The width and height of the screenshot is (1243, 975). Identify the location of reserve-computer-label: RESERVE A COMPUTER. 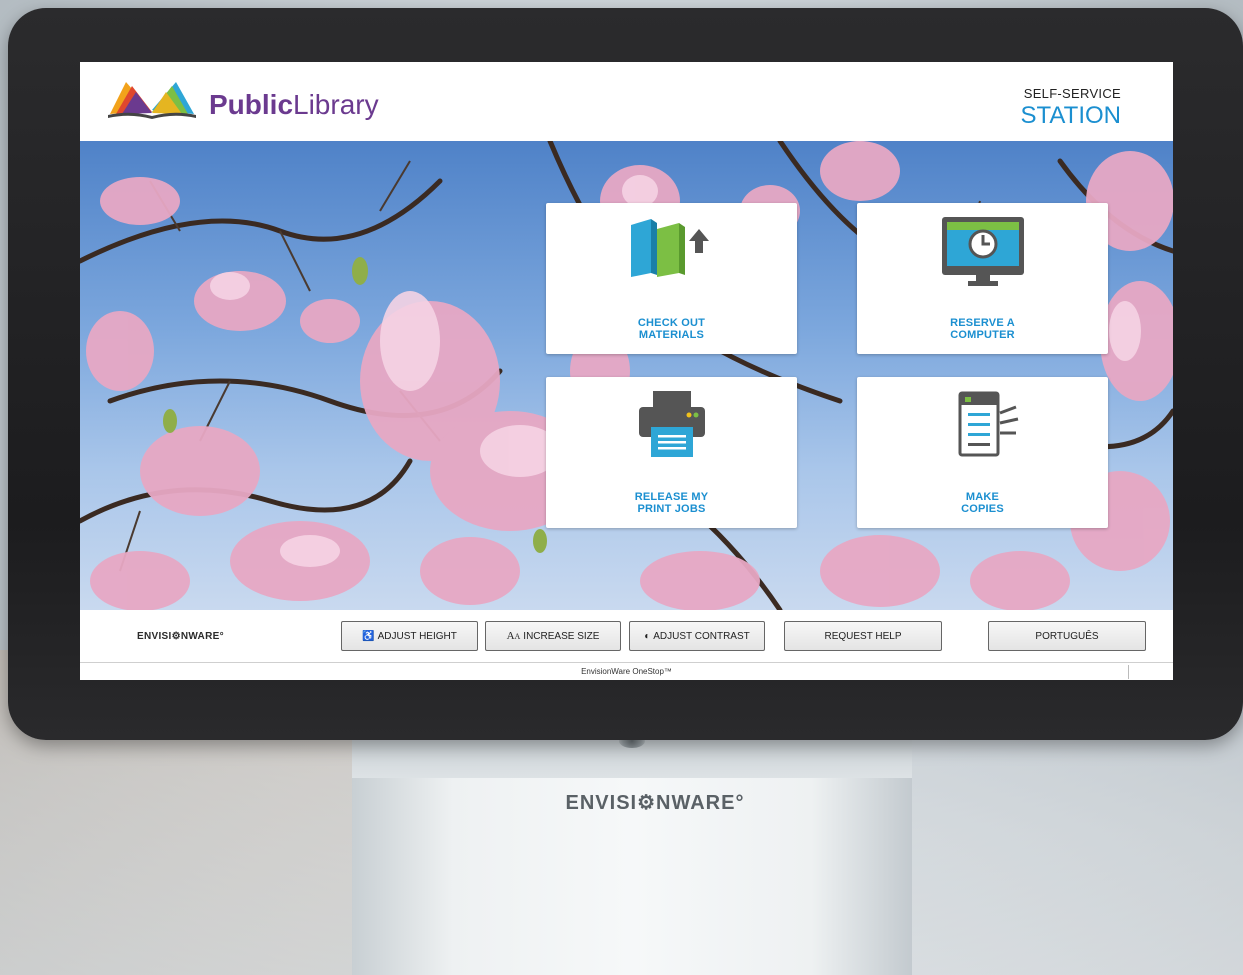
(982, 329).